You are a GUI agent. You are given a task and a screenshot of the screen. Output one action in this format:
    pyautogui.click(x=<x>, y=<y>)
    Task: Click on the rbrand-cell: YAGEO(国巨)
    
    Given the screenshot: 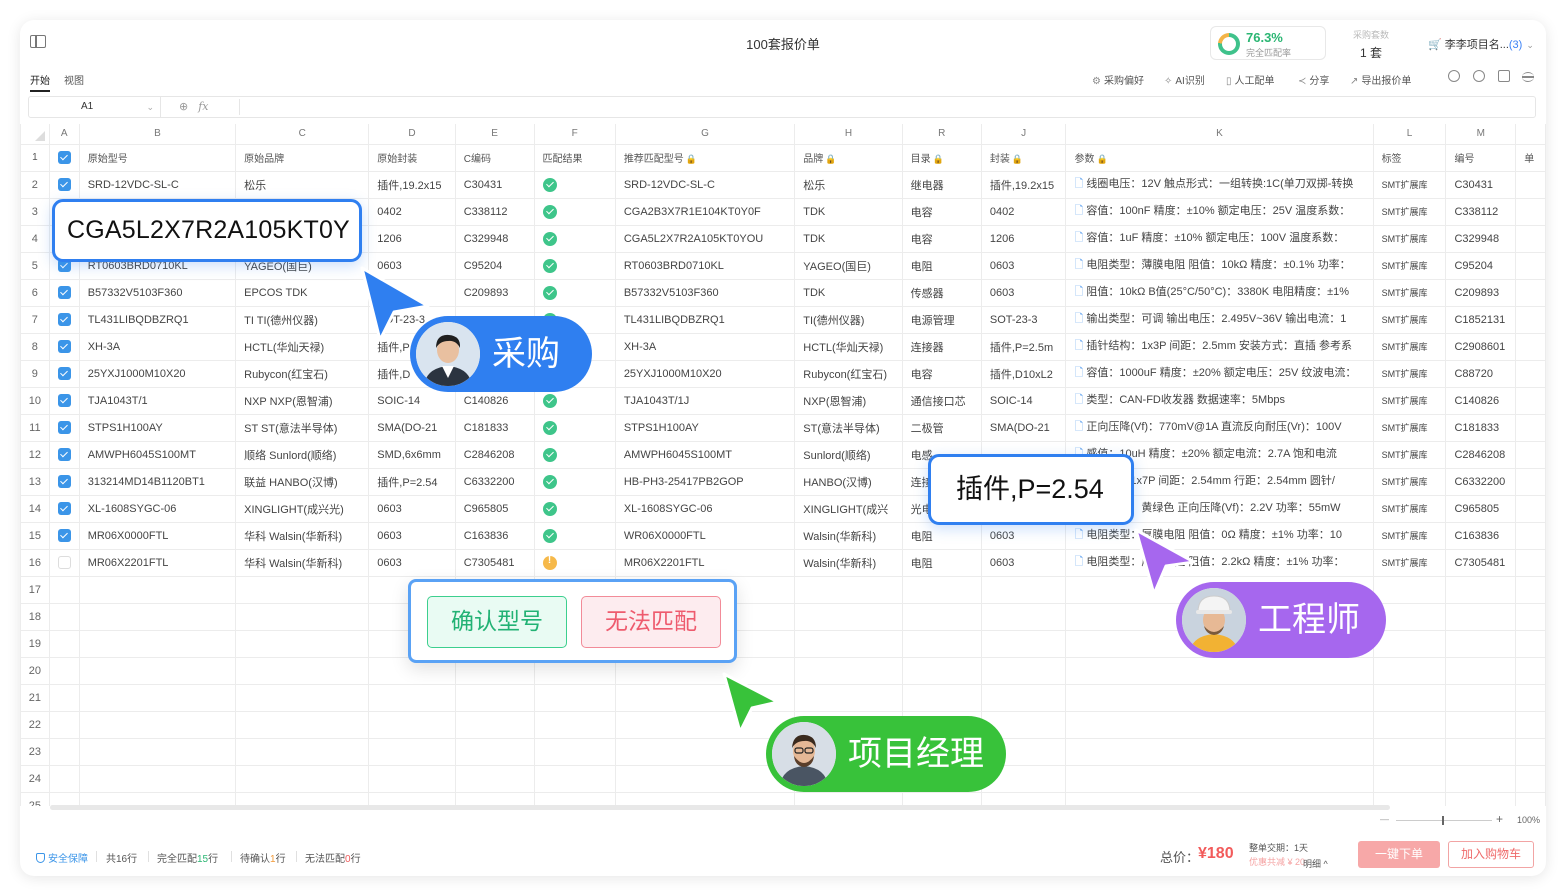 What is the action you would take?
    pyautogui.click(x=848, y=265)
    